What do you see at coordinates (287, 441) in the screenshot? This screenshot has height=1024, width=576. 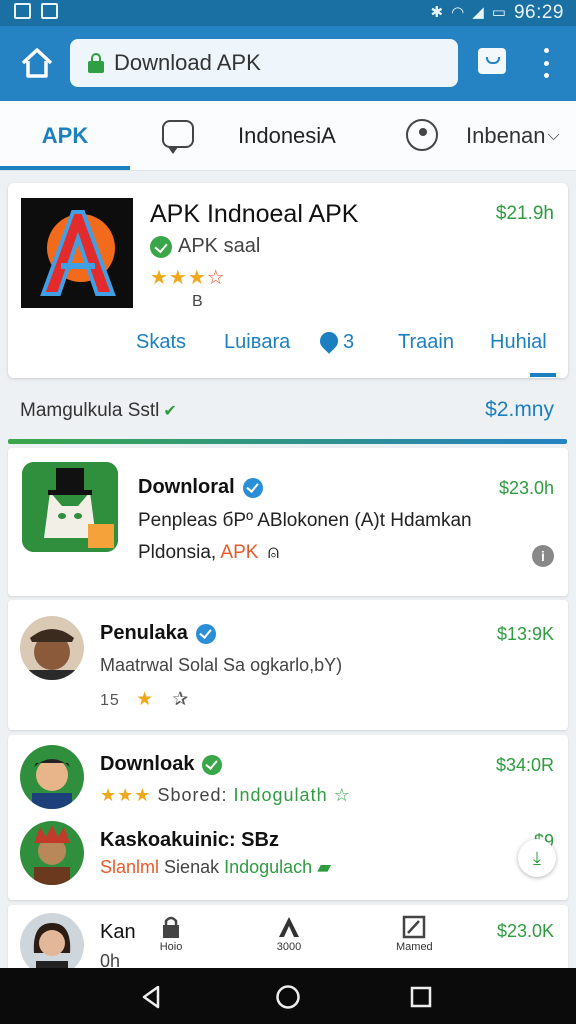 I see `section-divider` at bounding box center [287, 441].